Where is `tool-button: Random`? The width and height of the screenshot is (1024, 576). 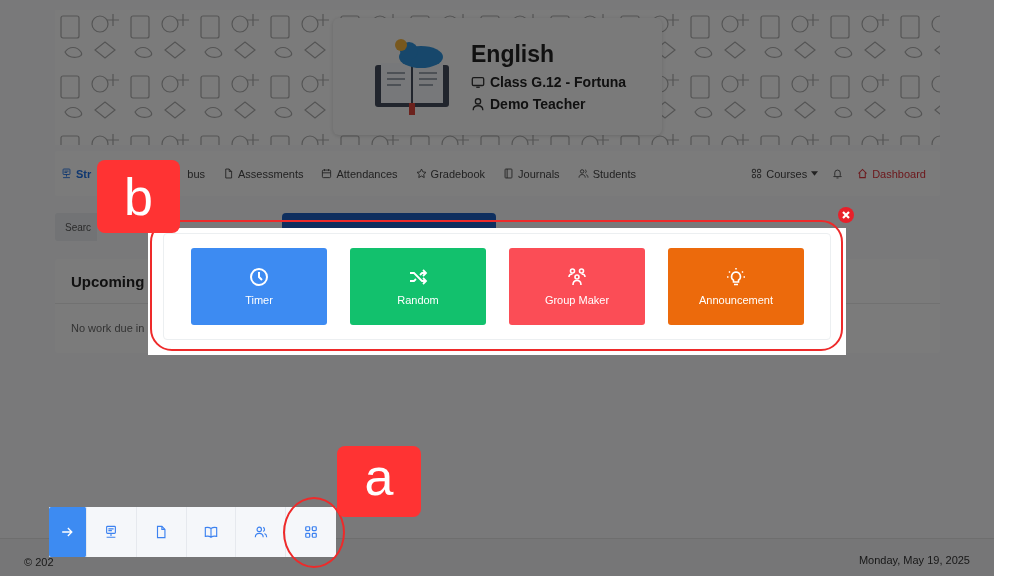
tool-button: Random is located at coordinates (418, 286).